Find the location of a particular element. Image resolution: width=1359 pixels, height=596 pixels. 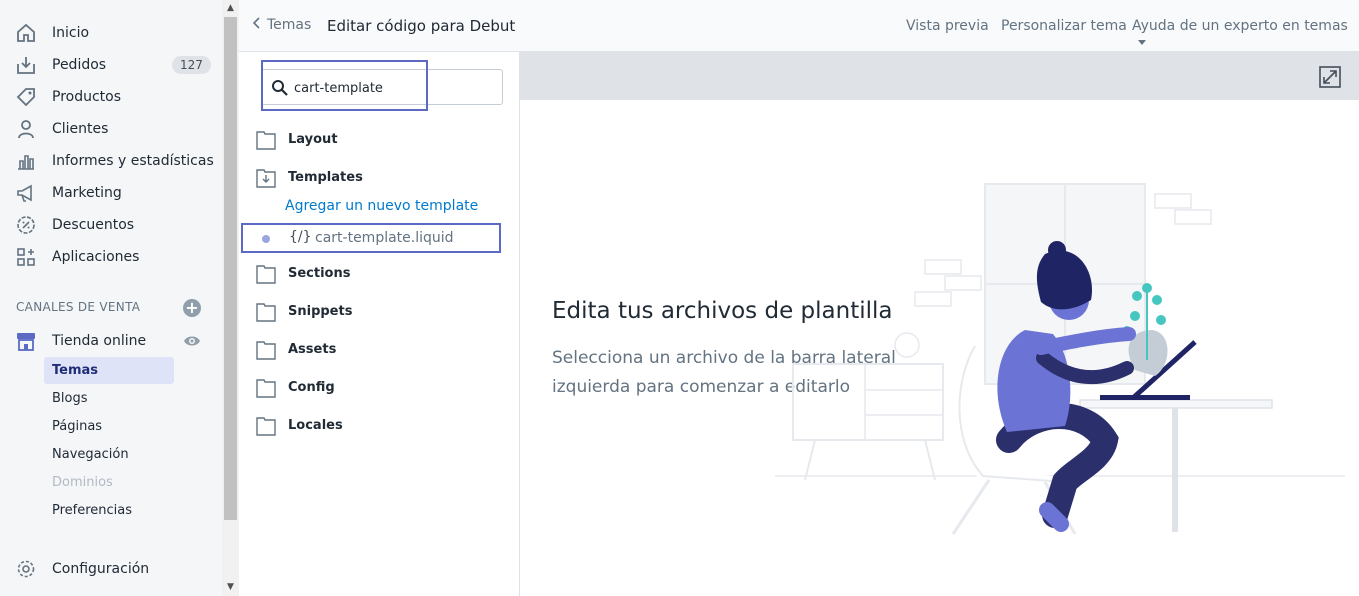

sidebar-item-descuentos: Descuentos is located at coordinates (111, 225).